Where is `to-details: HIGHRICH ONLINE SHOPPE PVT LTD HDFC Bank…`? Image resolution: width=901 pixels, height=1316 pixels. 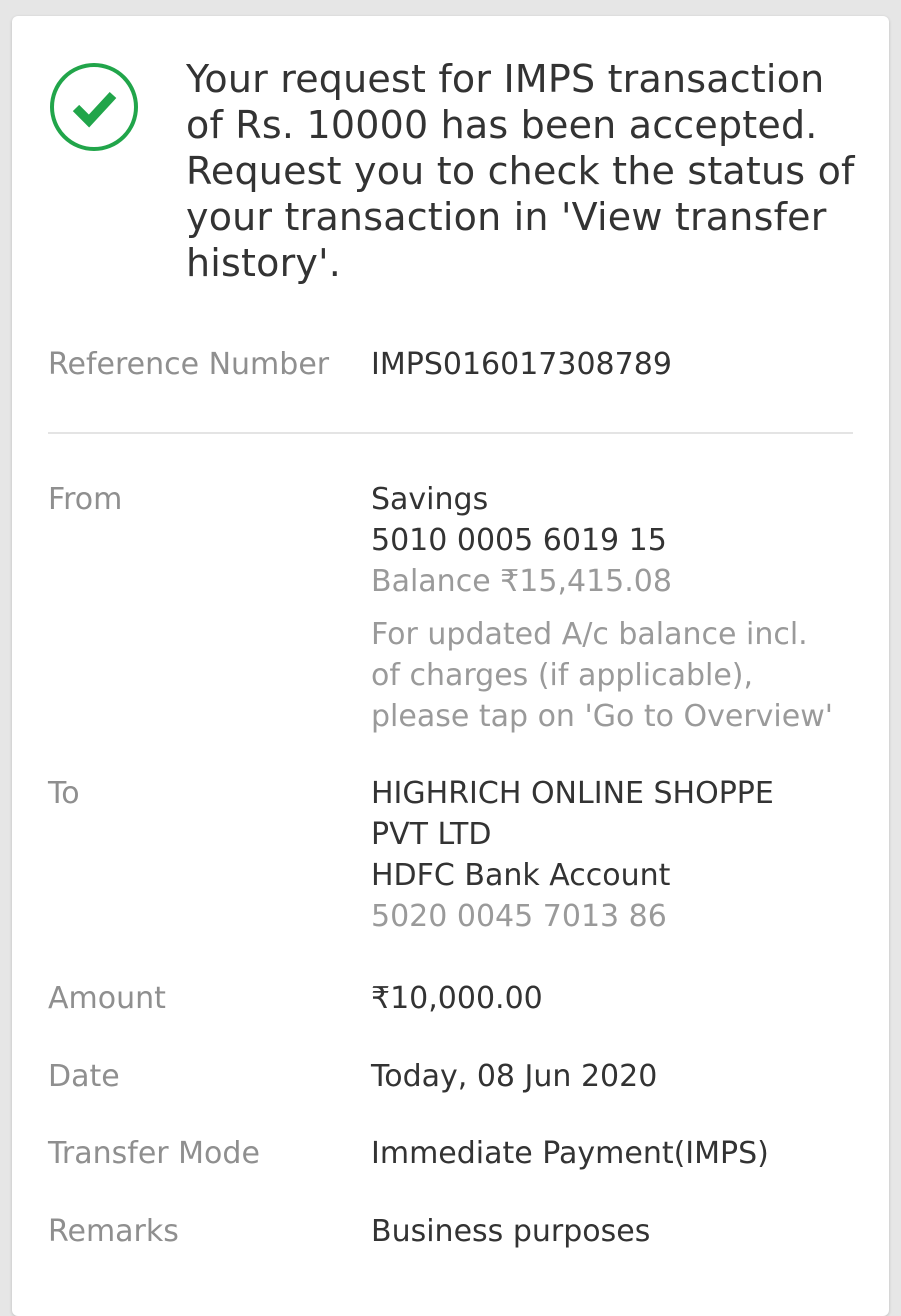
to-details: HIGHRICH ONLINE SHOPPE PVT LTD HDFC Bank… is located at coordinates (611, 855).